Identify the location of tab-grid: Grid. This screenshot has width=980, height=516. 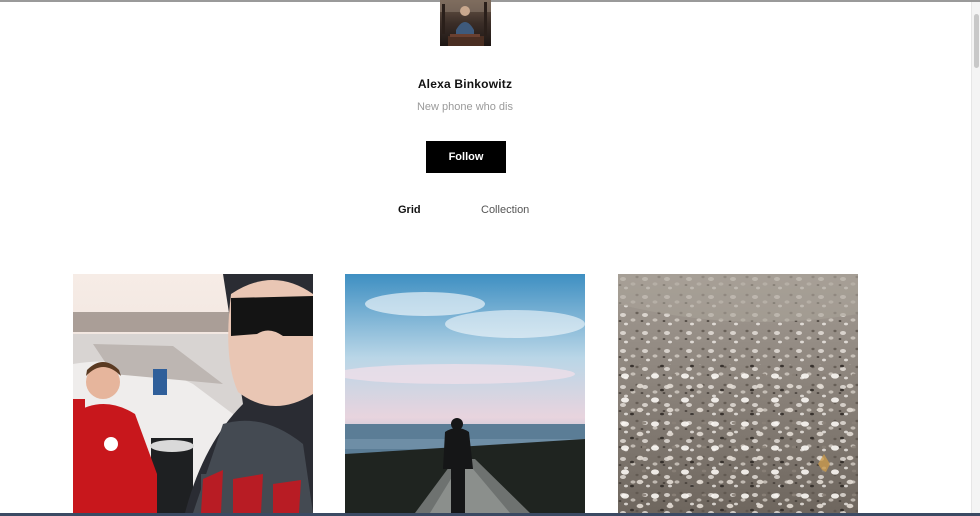
(409, 210).